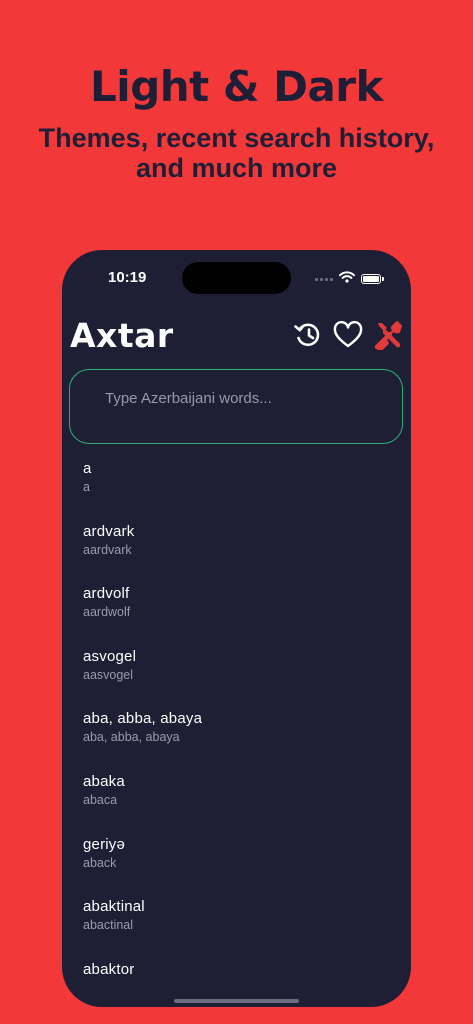 The height and width of the screenshot is (1024, 473). I want to click on favorites-button, so click(348, 335).